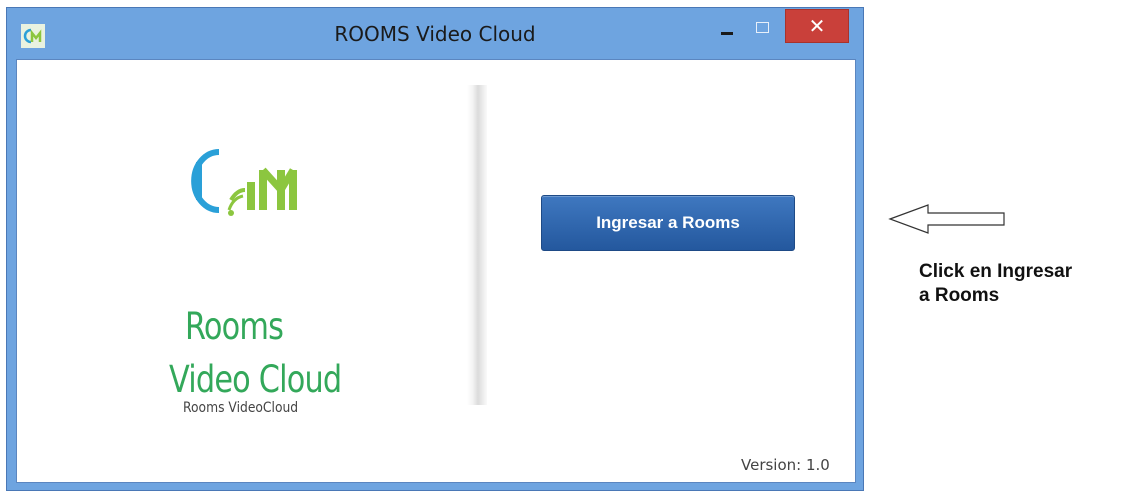 The height and width of the screenshot is (494, 1126). I want to click on minimize-button, so click(728, 30).